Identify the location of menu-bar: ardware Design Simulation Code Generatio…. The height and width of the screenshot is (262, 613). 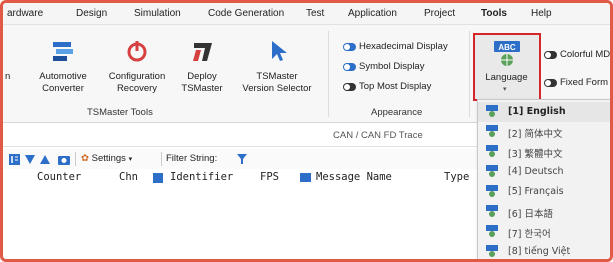
(306, 14).